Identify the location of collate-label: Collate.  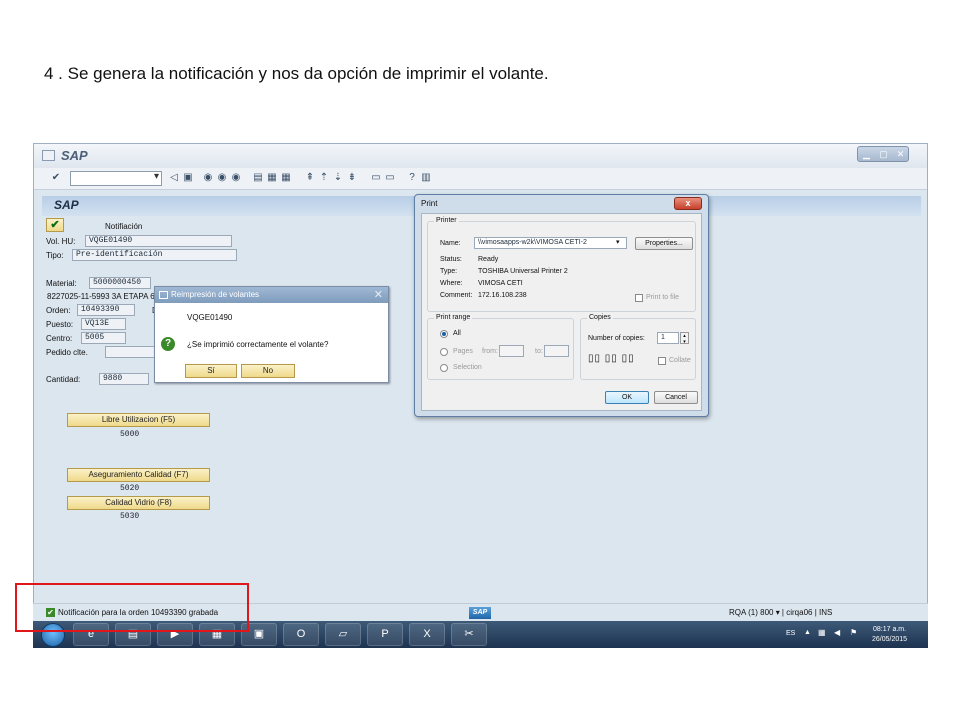
(680, 360).